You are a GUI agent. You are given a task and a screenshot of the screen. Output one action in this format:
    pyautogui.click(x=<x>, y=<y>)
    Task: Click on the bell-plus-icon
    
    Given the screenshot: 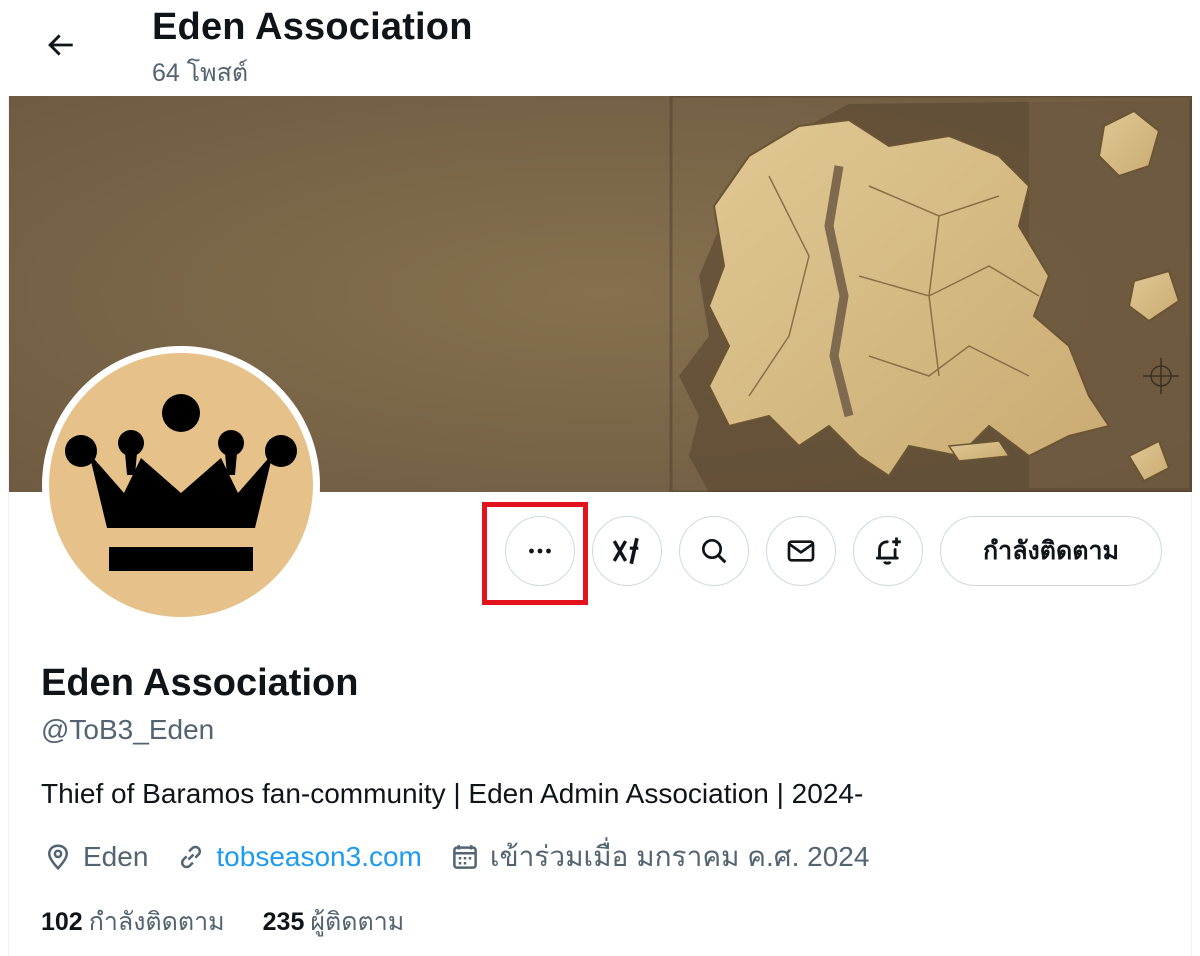 What is the action you would take?
    pyautogui.click(x=888, y=551)
    